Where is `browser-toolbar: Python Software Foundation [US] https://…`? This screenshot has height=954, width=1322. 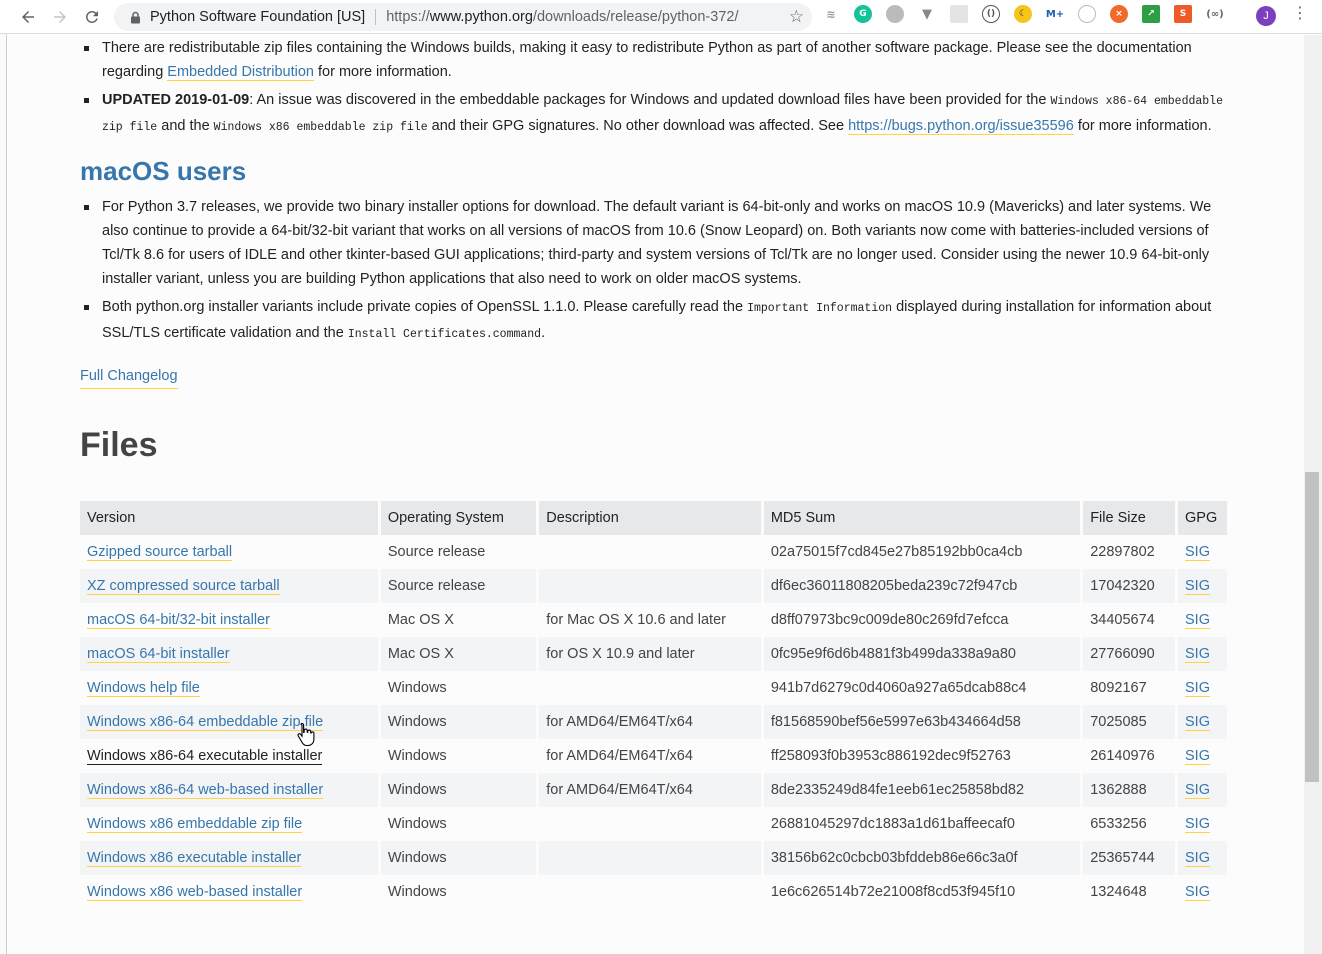
browser-toolbar: Python Software Foundation [US] https://… is located at coordinates (661, 17).